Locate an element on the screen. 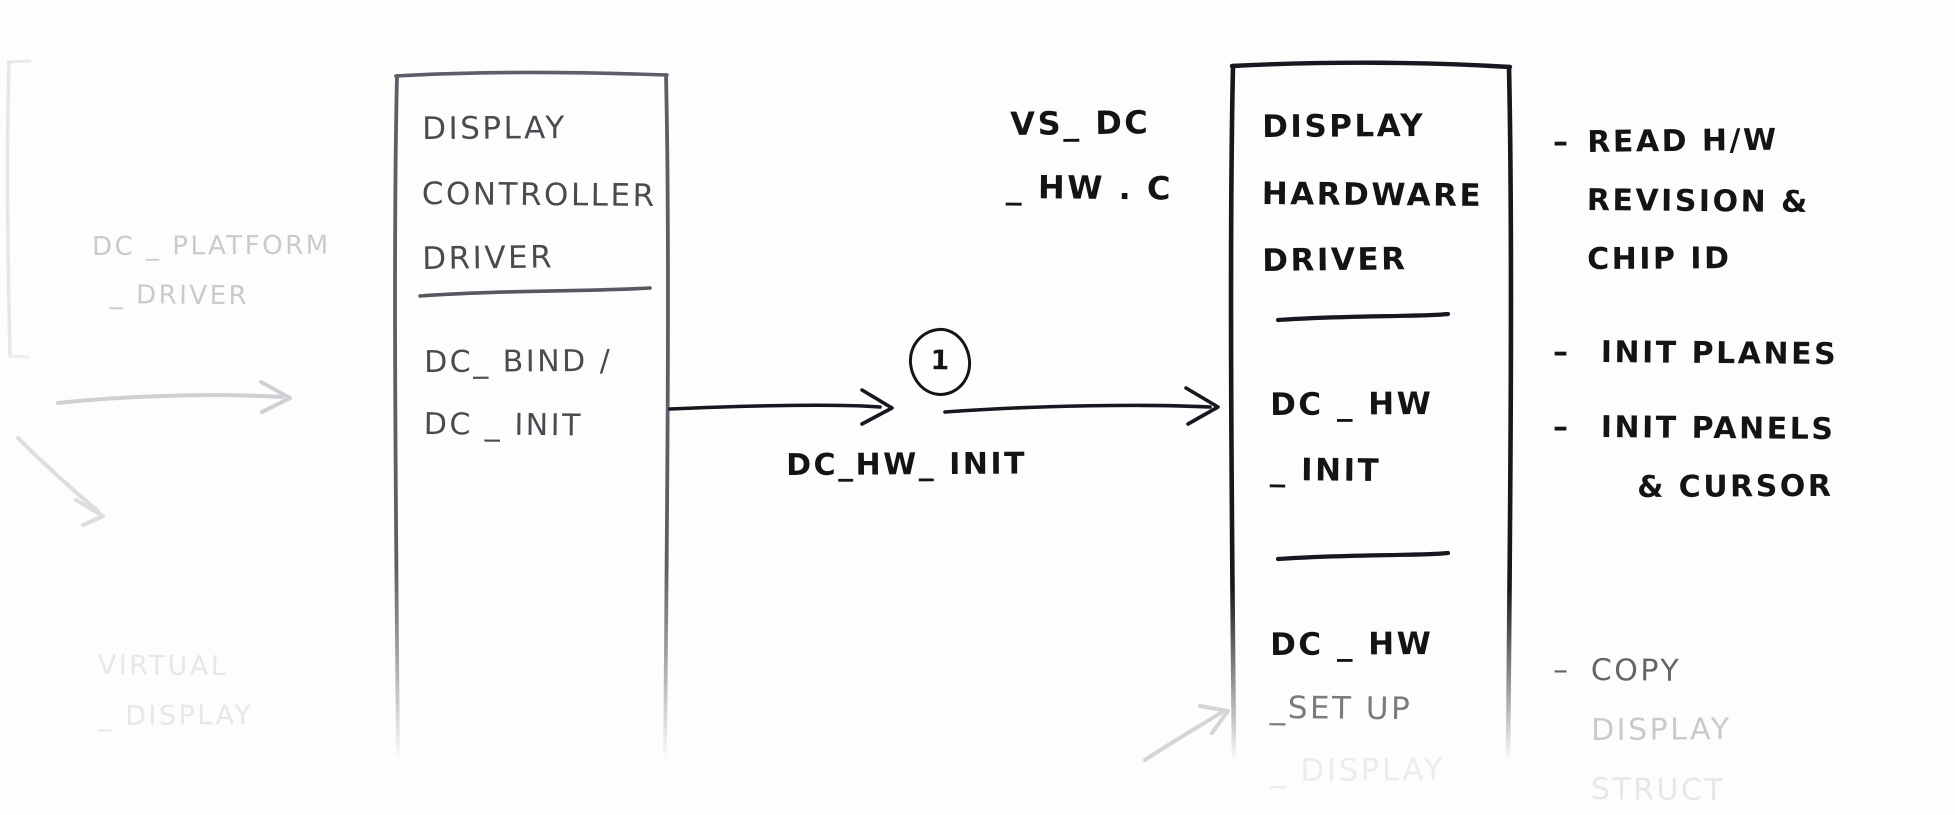 The width and height of the screenshot is (1955, 815). controller-body-line2: DC _ INIT is located at coordinates (503, 424).